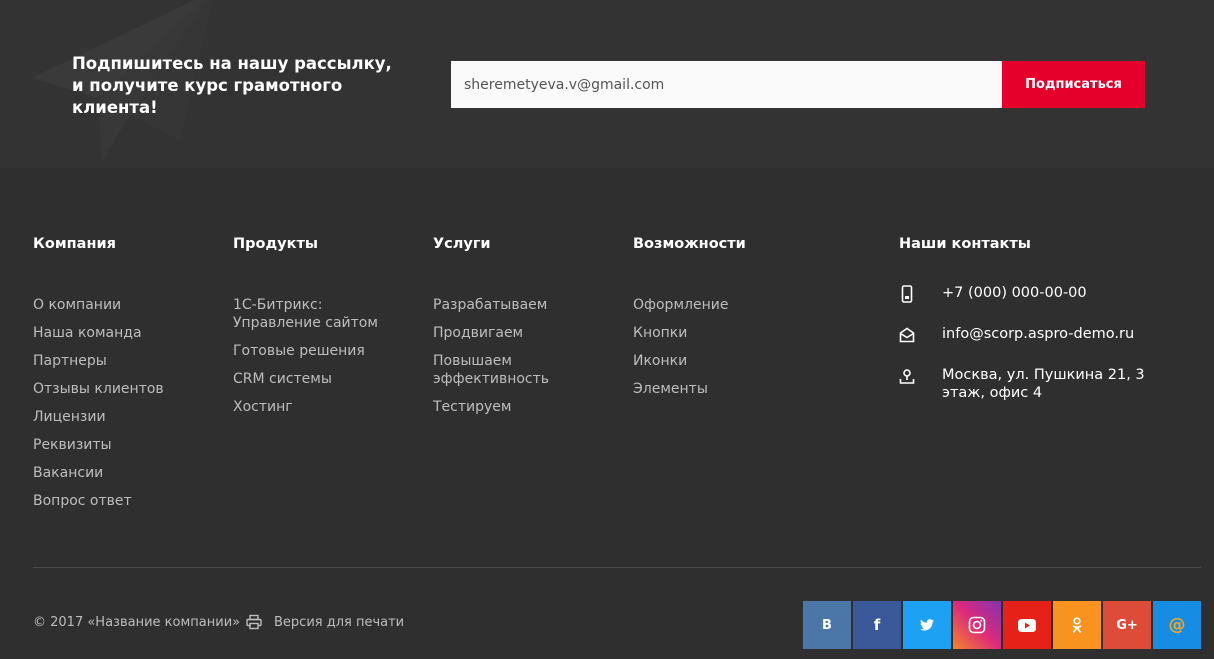 Image resolution: width=1214 pixels, height=659 pixels. I want to click on list-item: Хостинг, so click(320, 407).